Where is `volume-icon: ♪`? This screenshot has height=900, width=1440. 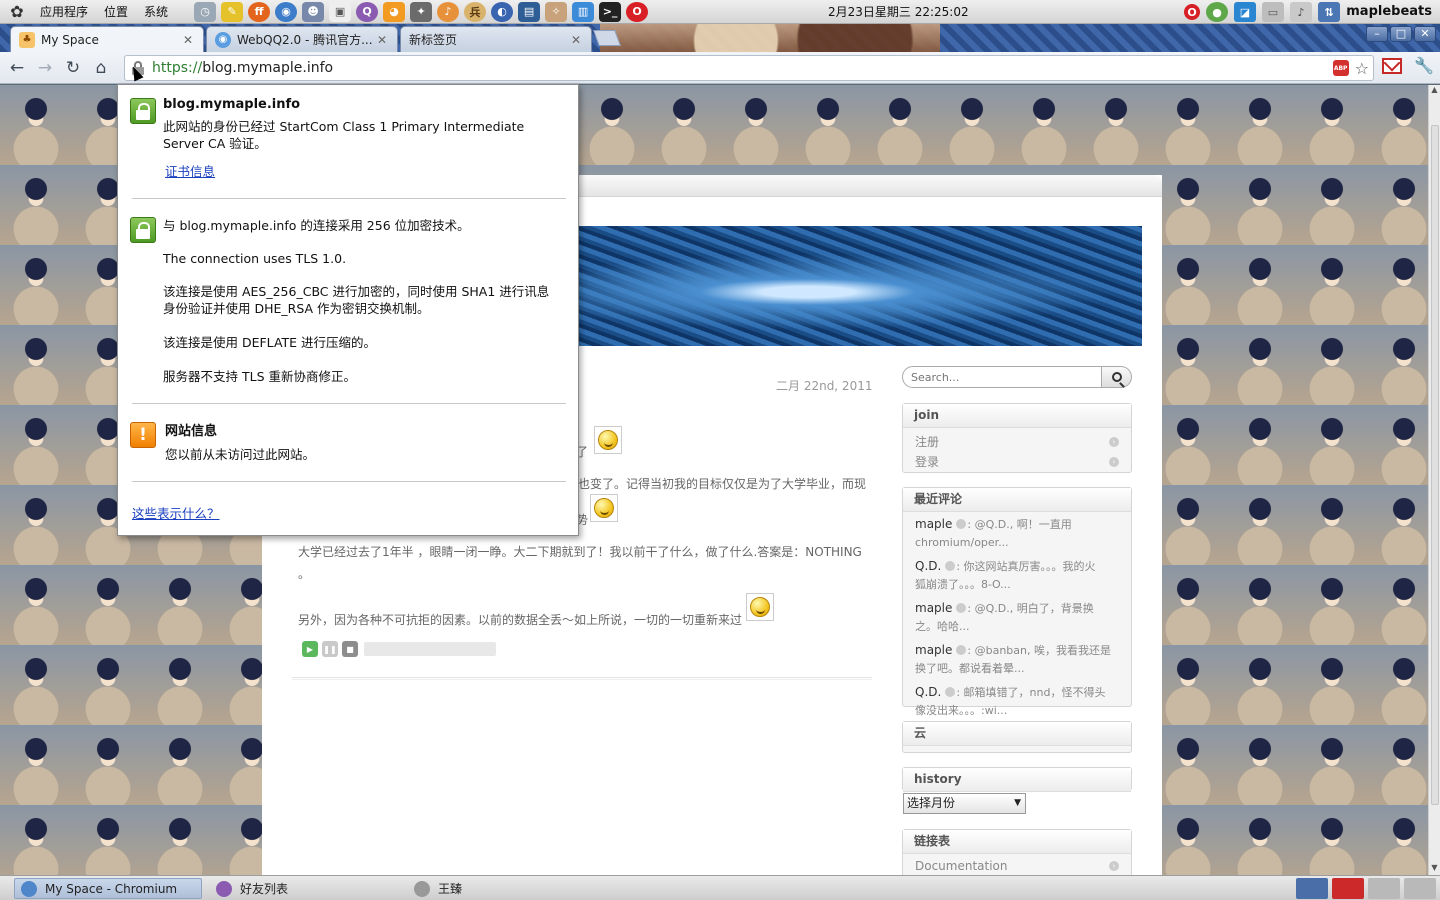
volume-icon: ♪ is located at coordinates (1301, 12).